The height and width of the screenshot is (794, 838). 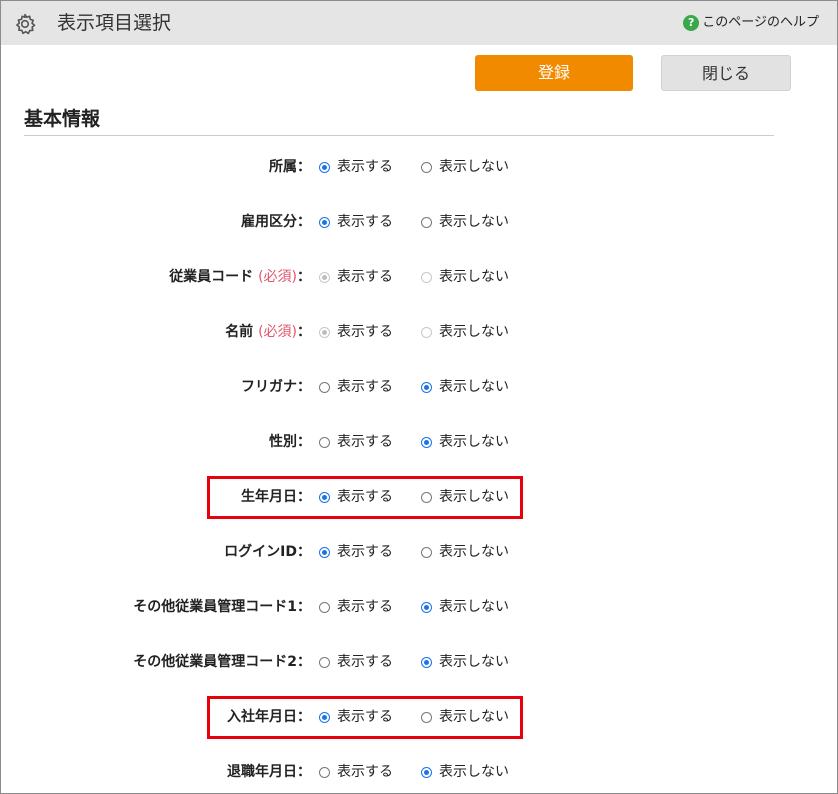 What do you see at coordinates (26, 24) in the screenshot?
I see `gear-icon` at bounding box center [26, 24].